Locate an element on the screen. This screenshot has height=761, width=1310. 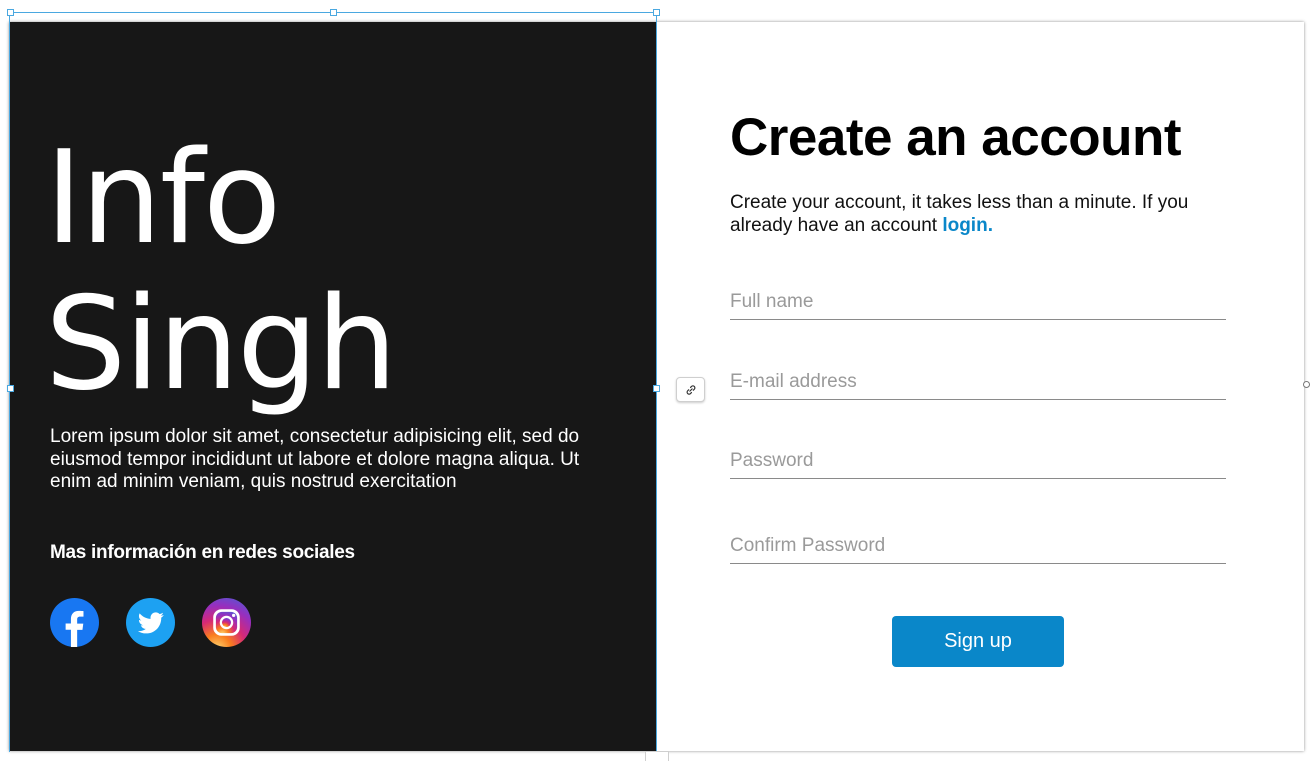
brand-title-line-1: Info is located at coordinates (163, 198).